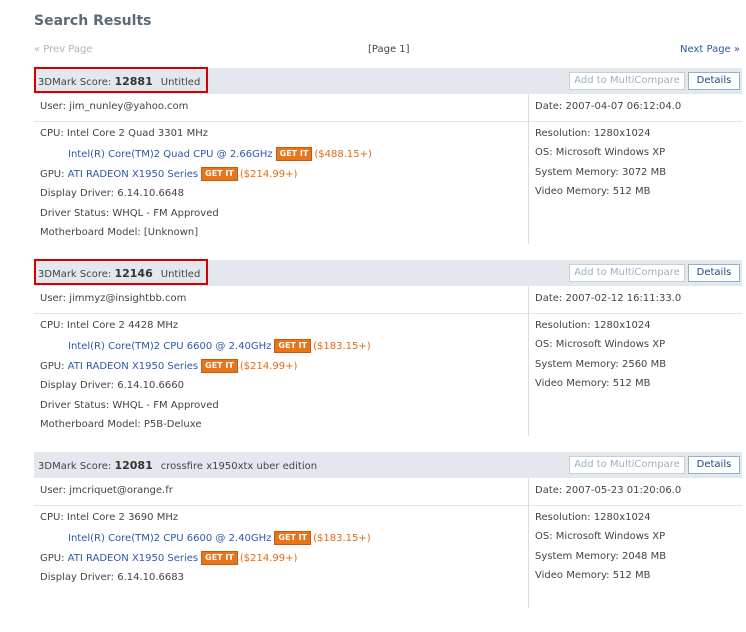  Describe the element at coordinates (121, 272) in the screenshot. I see `score-highlight-box: 3DMark Score: 12146 Untitled` at that location.